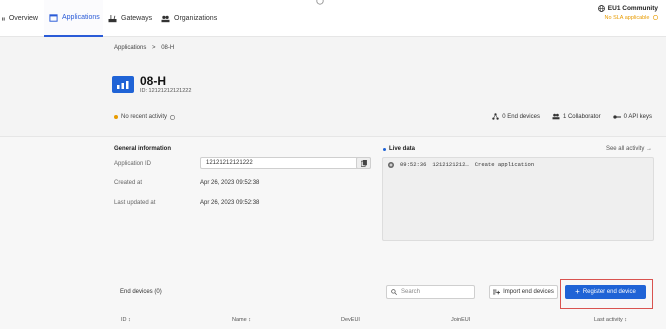 This screenshot has width=666, height=329. I want to click on column-deveui: DevEUI, so click(350, 320).